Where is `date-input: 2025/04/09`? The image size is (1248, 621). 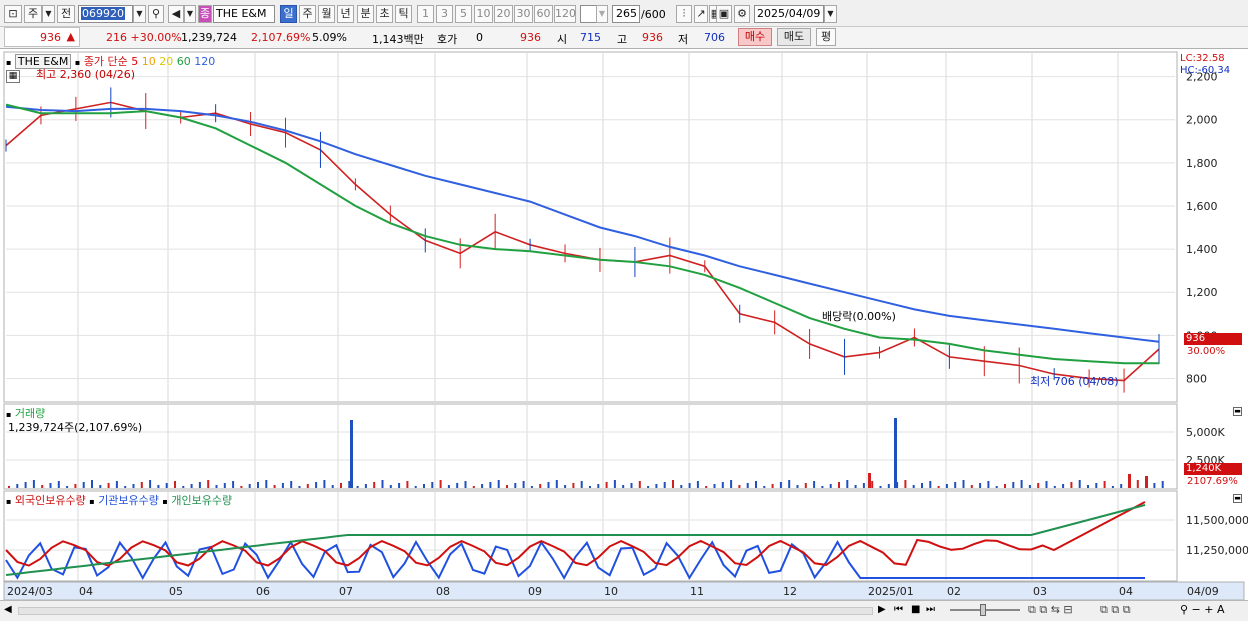
date-input: 2025/04/09 is located at coordinates (789, 14).